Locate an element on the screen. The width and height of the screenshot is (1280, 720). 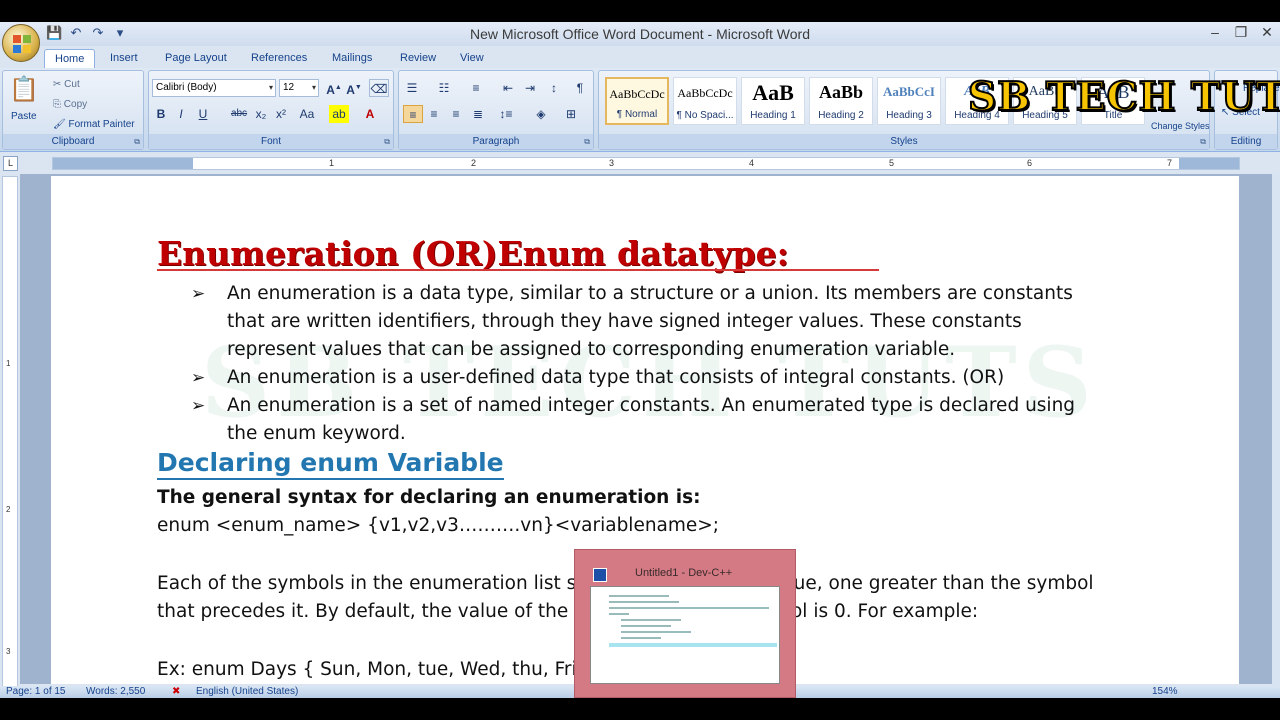
page-count: Page: 1 of 15 is located at coordinates (36, 691).